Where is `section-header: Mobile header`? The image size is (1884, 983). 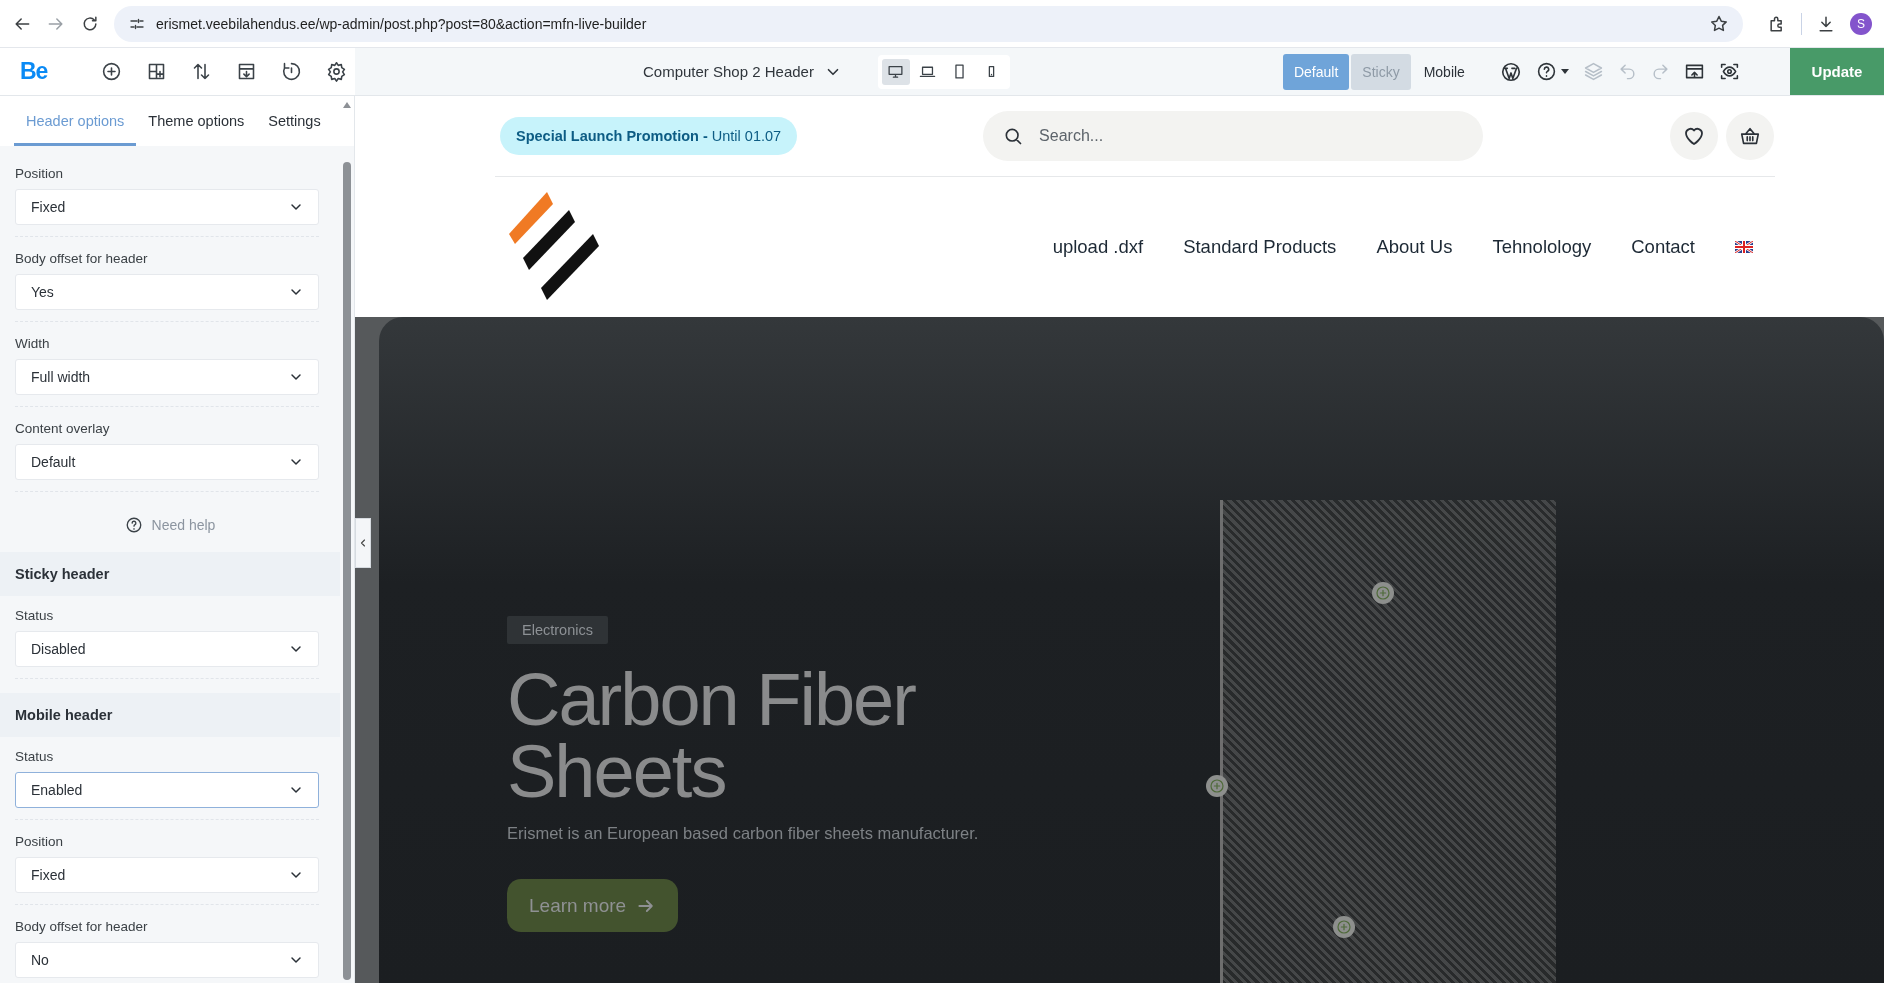 section-header: Mobile header is located at coordinates (170, 715).